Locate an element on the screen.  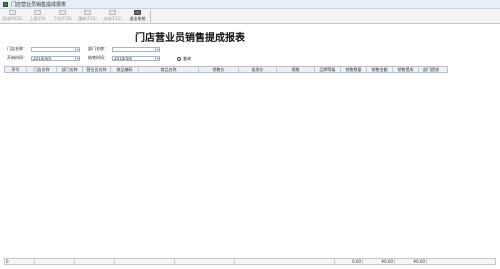
col-spec: 规格 is located at coordinates (296, 69).